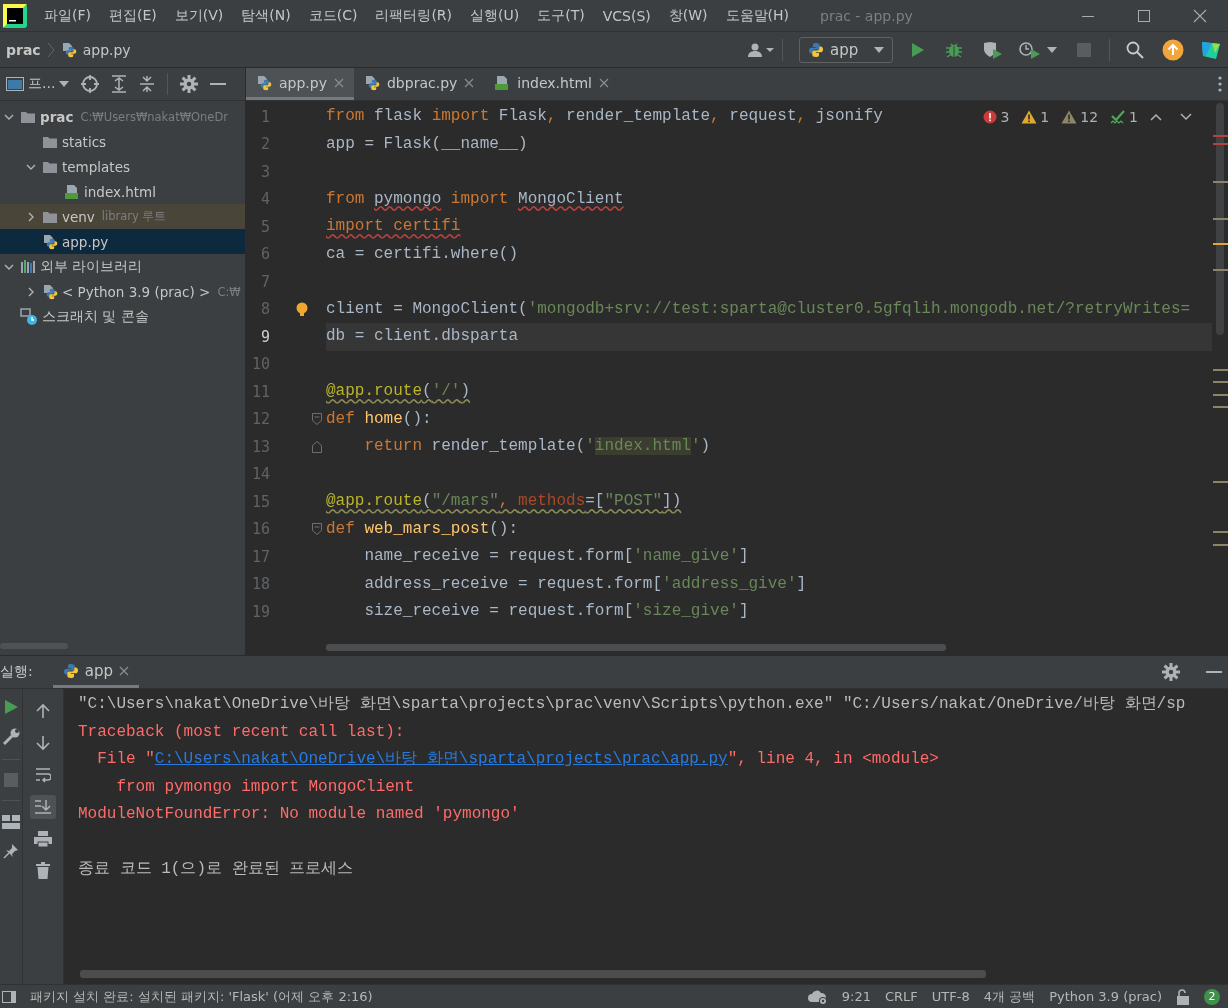  What do you see at coordinates (846, 49) in the screenshot?
I see `run-config-dropdown: app` at bounding box center [846, 49].